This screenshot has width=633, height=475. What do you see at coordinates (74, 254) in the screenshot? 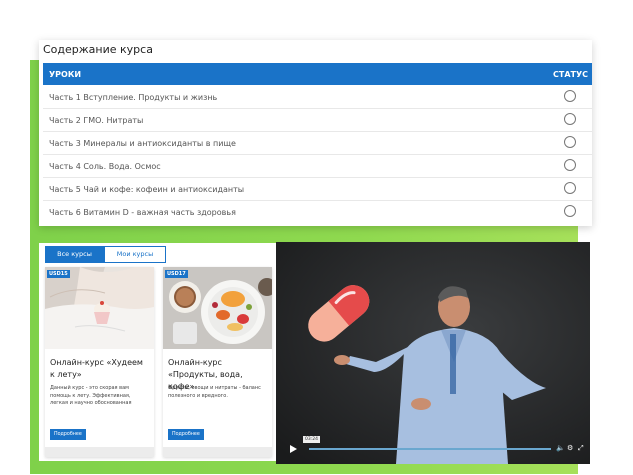
I see `tab-all-courses: Все курсы` at bounding box center [74, 254].